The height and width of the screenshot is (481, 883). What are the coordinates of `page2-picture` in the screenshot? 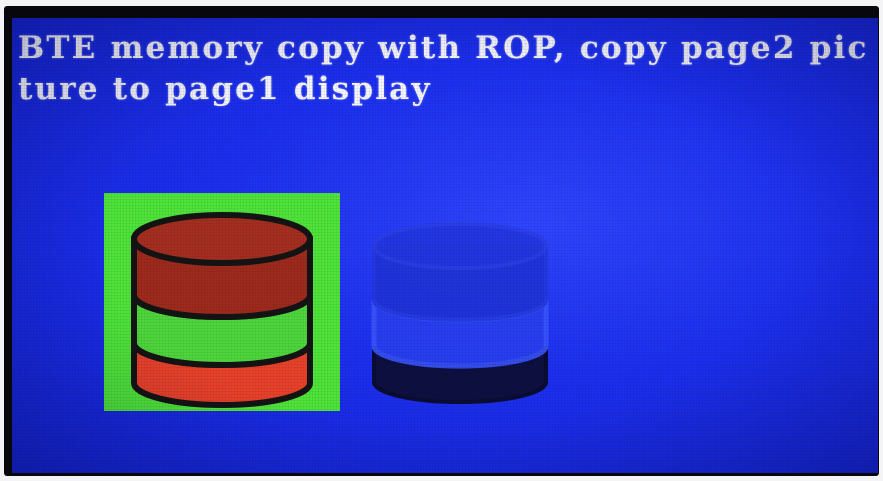 It's located at (222, 302).